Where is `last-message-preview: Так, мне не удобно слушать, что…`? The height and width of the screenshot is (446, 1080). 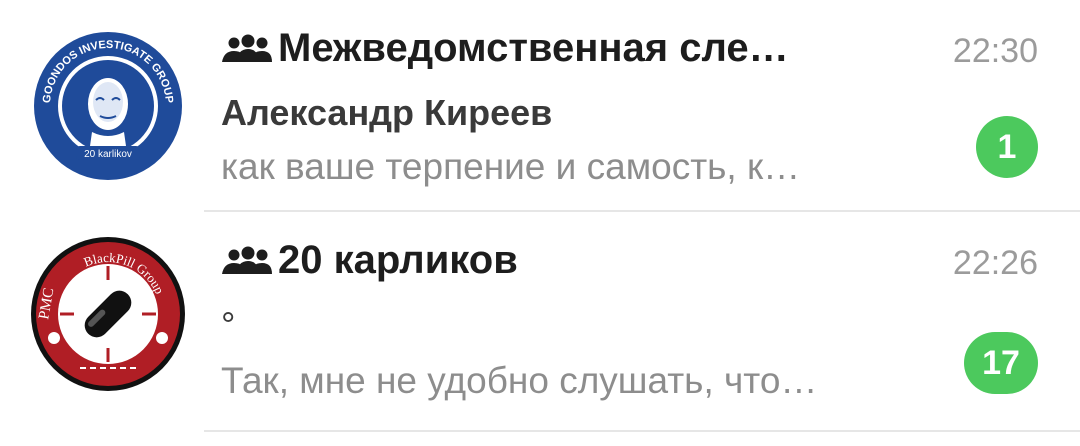
last-message-preview: Так, мне не удобно слушать, что… is located at coordinates (519, 380).